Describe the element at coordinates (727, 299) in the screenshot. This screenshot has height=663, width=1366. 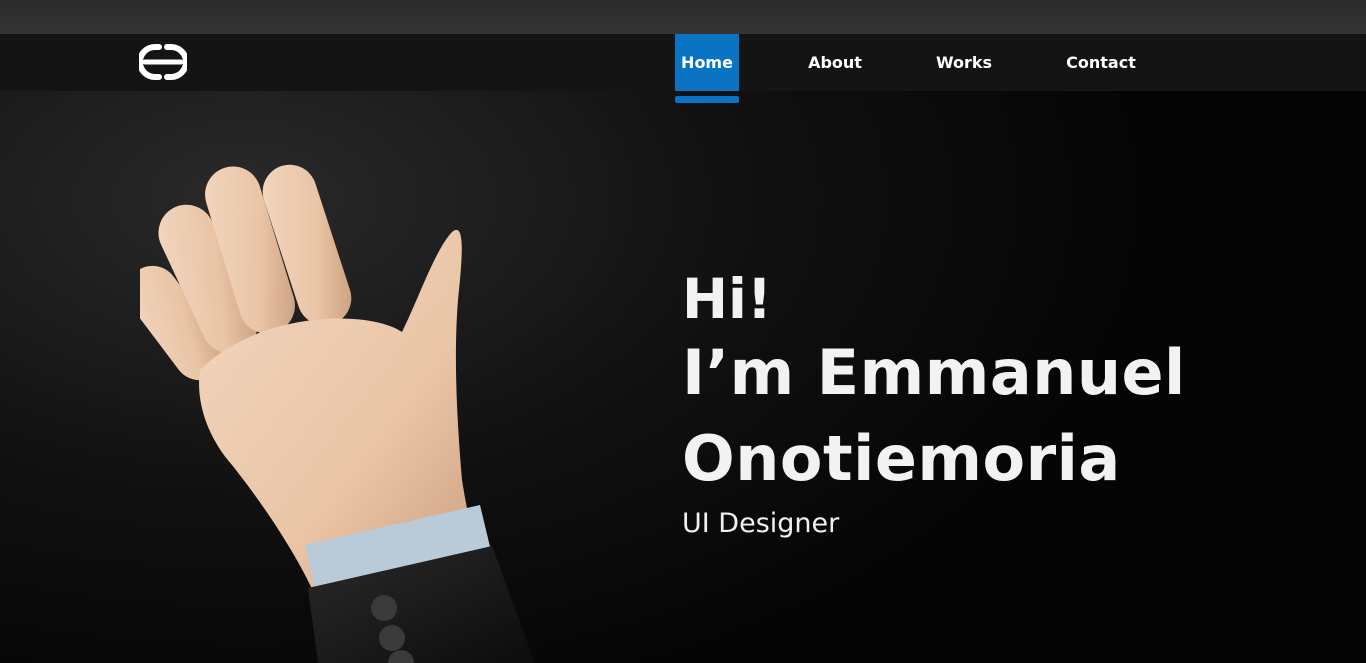
I see `hero-greeting: Hi!` at that location.